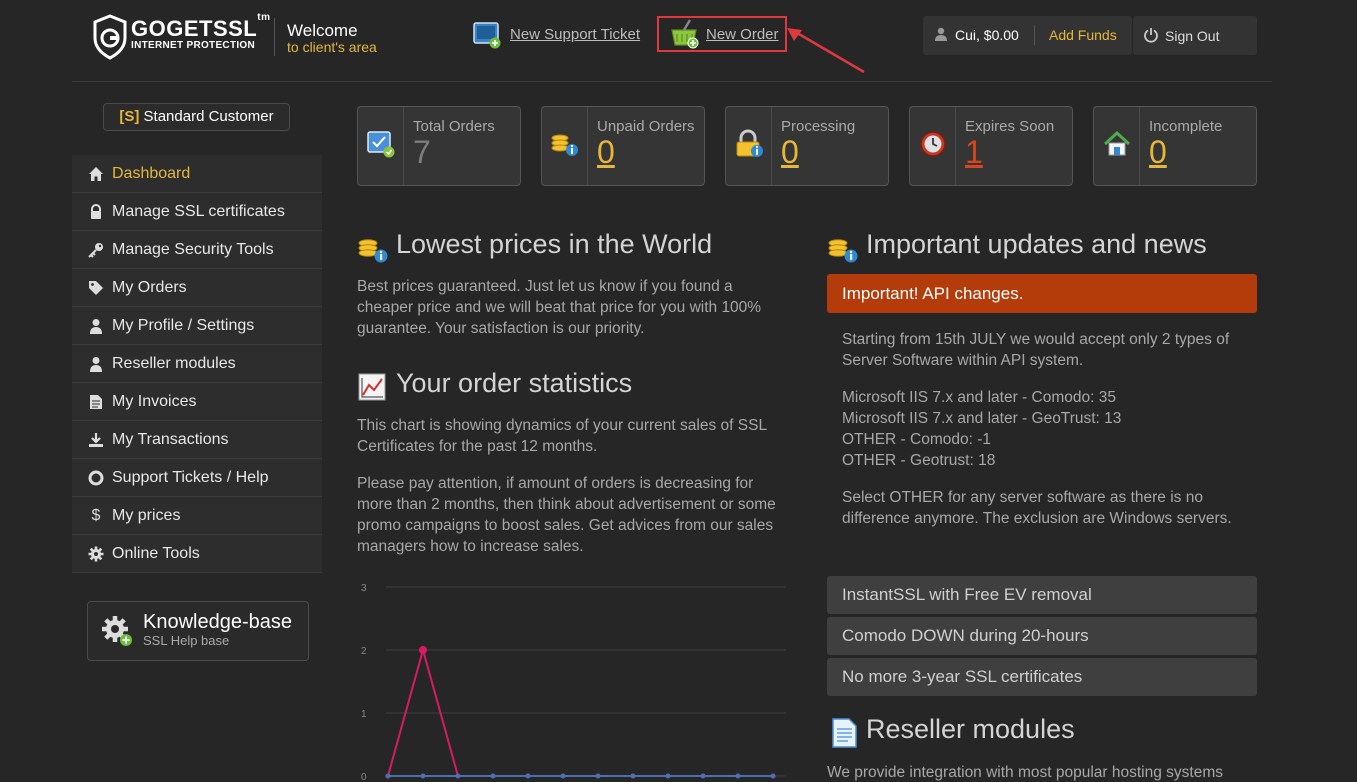  I want to click on sidebar-item-transactions: My Transactions, so click(197, 440).